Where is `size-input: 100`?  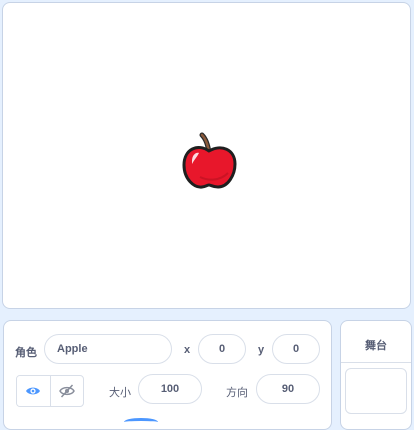 size-input: 100 is located at coordinates (170, 389).